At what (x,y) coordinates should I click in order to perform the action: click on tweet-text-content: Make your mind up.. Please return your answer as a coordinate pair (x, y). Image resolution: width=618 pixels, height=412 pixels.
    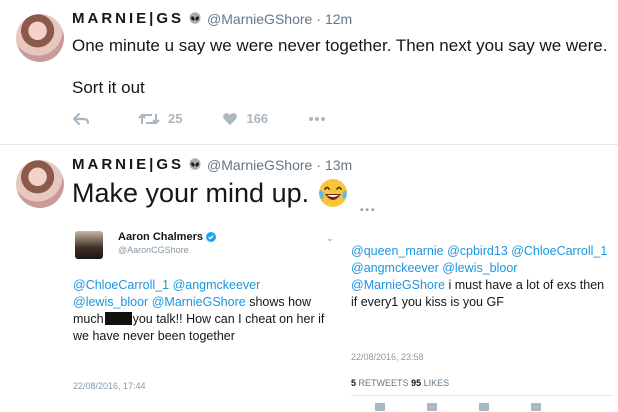
    Looking at the image, I should click on (191, 193).